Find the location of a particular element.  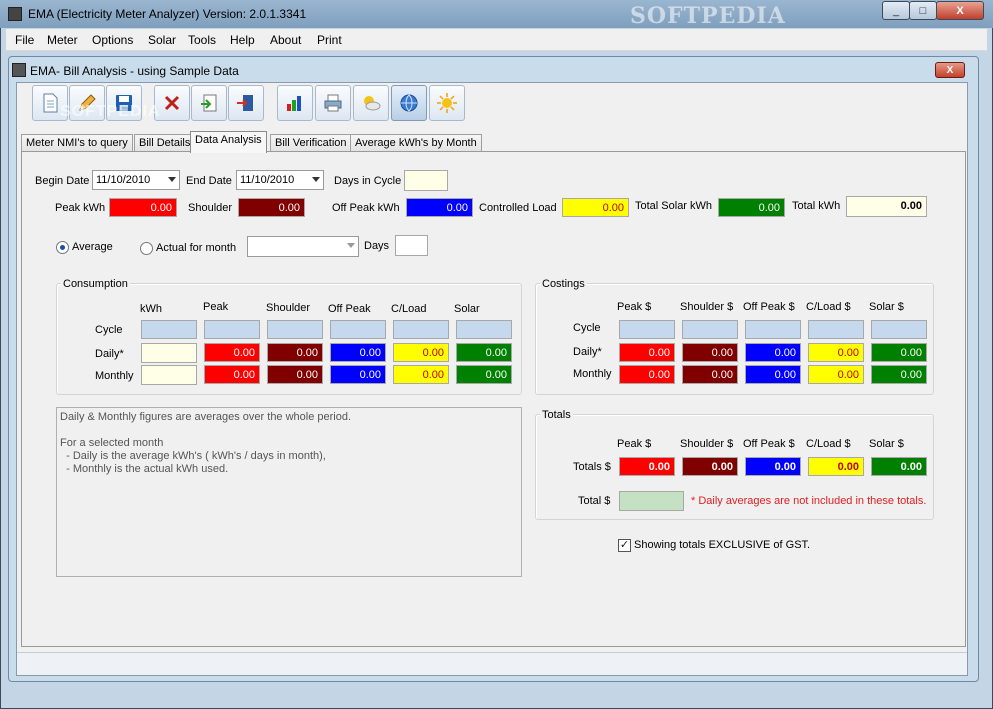

consumption-row-label-cycle: Cycle is located at coordinates (109, 330).